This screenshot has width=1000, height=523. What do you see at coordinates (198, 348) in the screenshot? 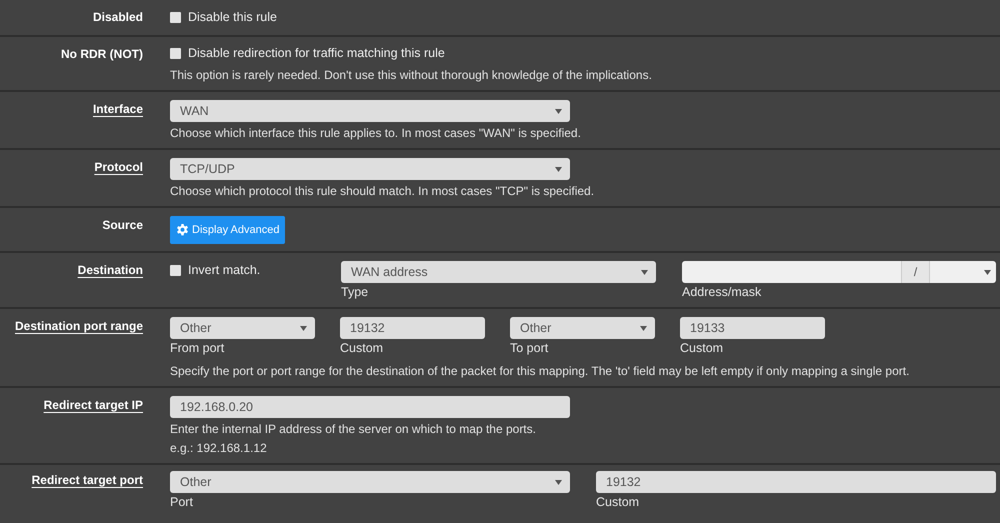
I see `field-caption: From port` at bounding box center [198, 348].